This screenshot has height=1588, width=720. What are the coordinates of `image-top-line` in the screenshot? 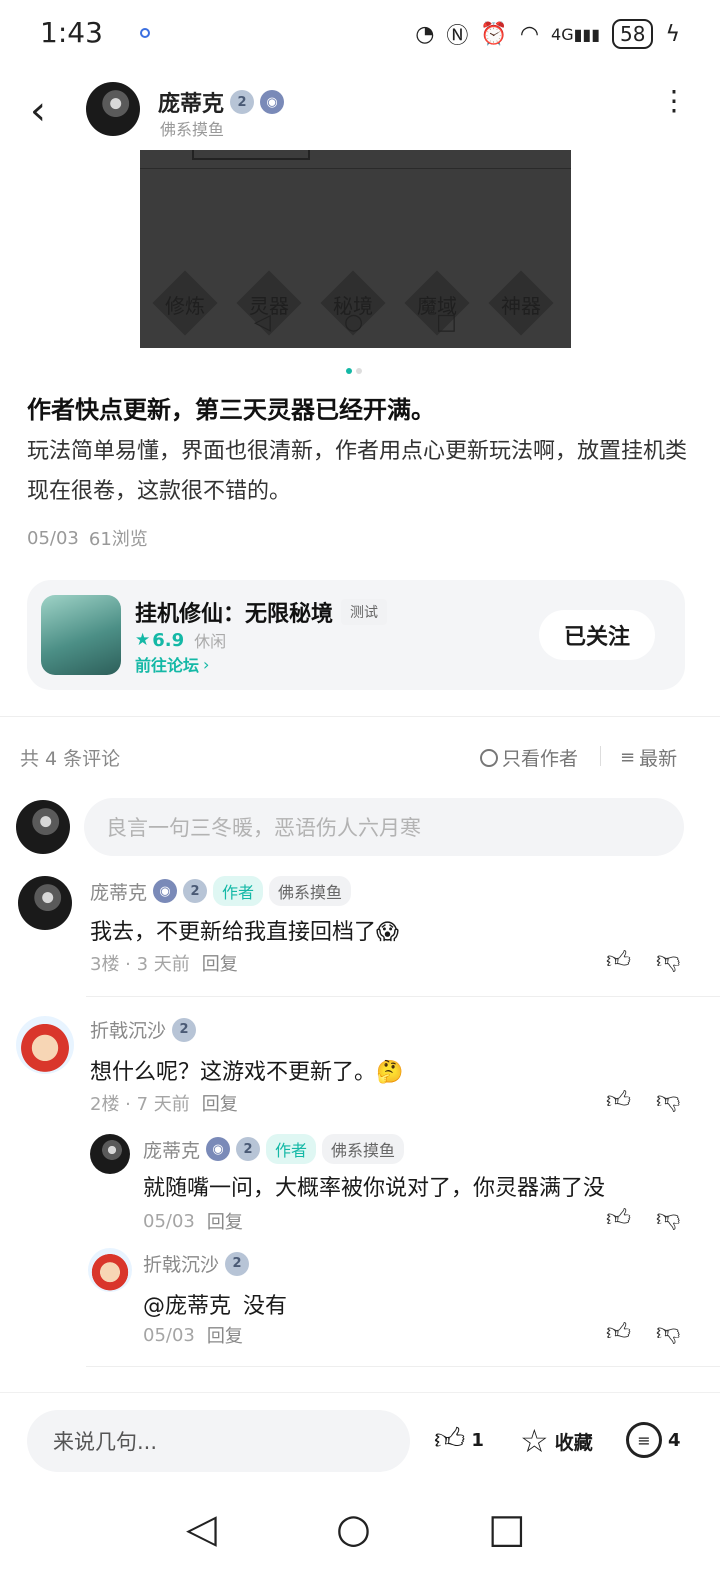 It's located at (355, 168).